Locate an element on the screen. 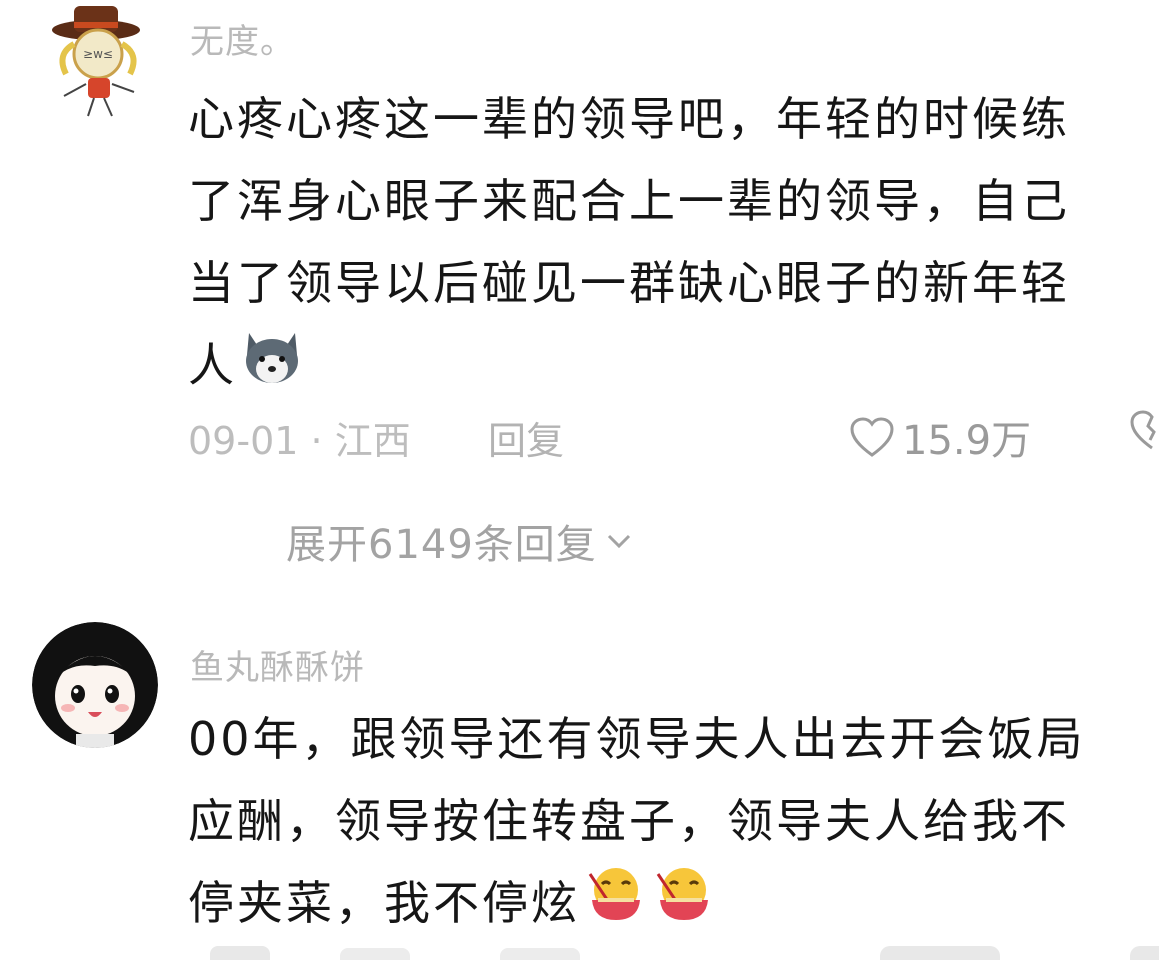  comment-location: 江西 is located at coordinates (372, 441).